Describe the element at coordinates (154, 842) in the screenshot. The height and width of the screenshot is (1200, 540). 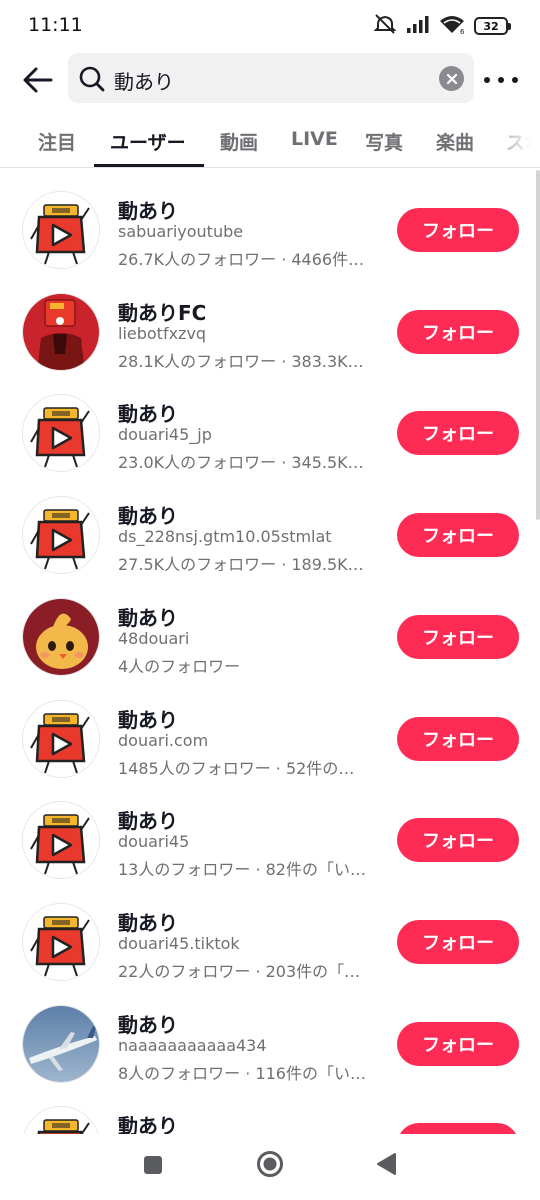
I see `user-handle: douari45` at that location.